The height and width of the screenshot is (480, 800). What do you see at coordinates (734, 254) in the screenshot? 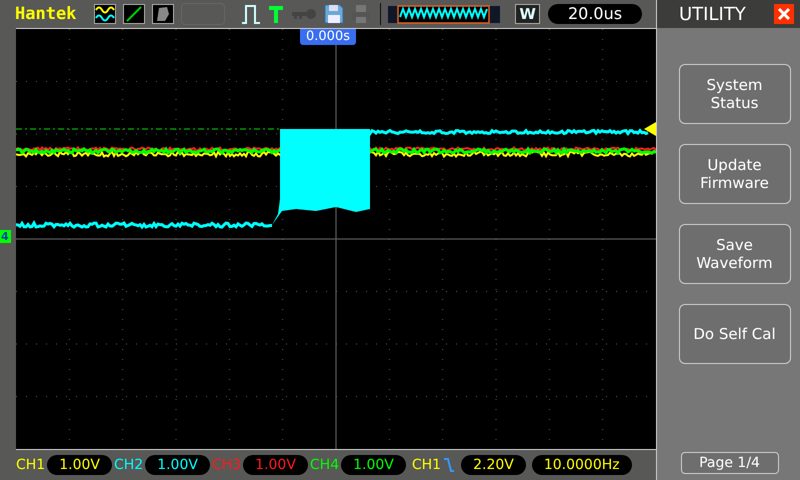
I see `menu-button: Save Waveform` at bounding box center [734, 254].